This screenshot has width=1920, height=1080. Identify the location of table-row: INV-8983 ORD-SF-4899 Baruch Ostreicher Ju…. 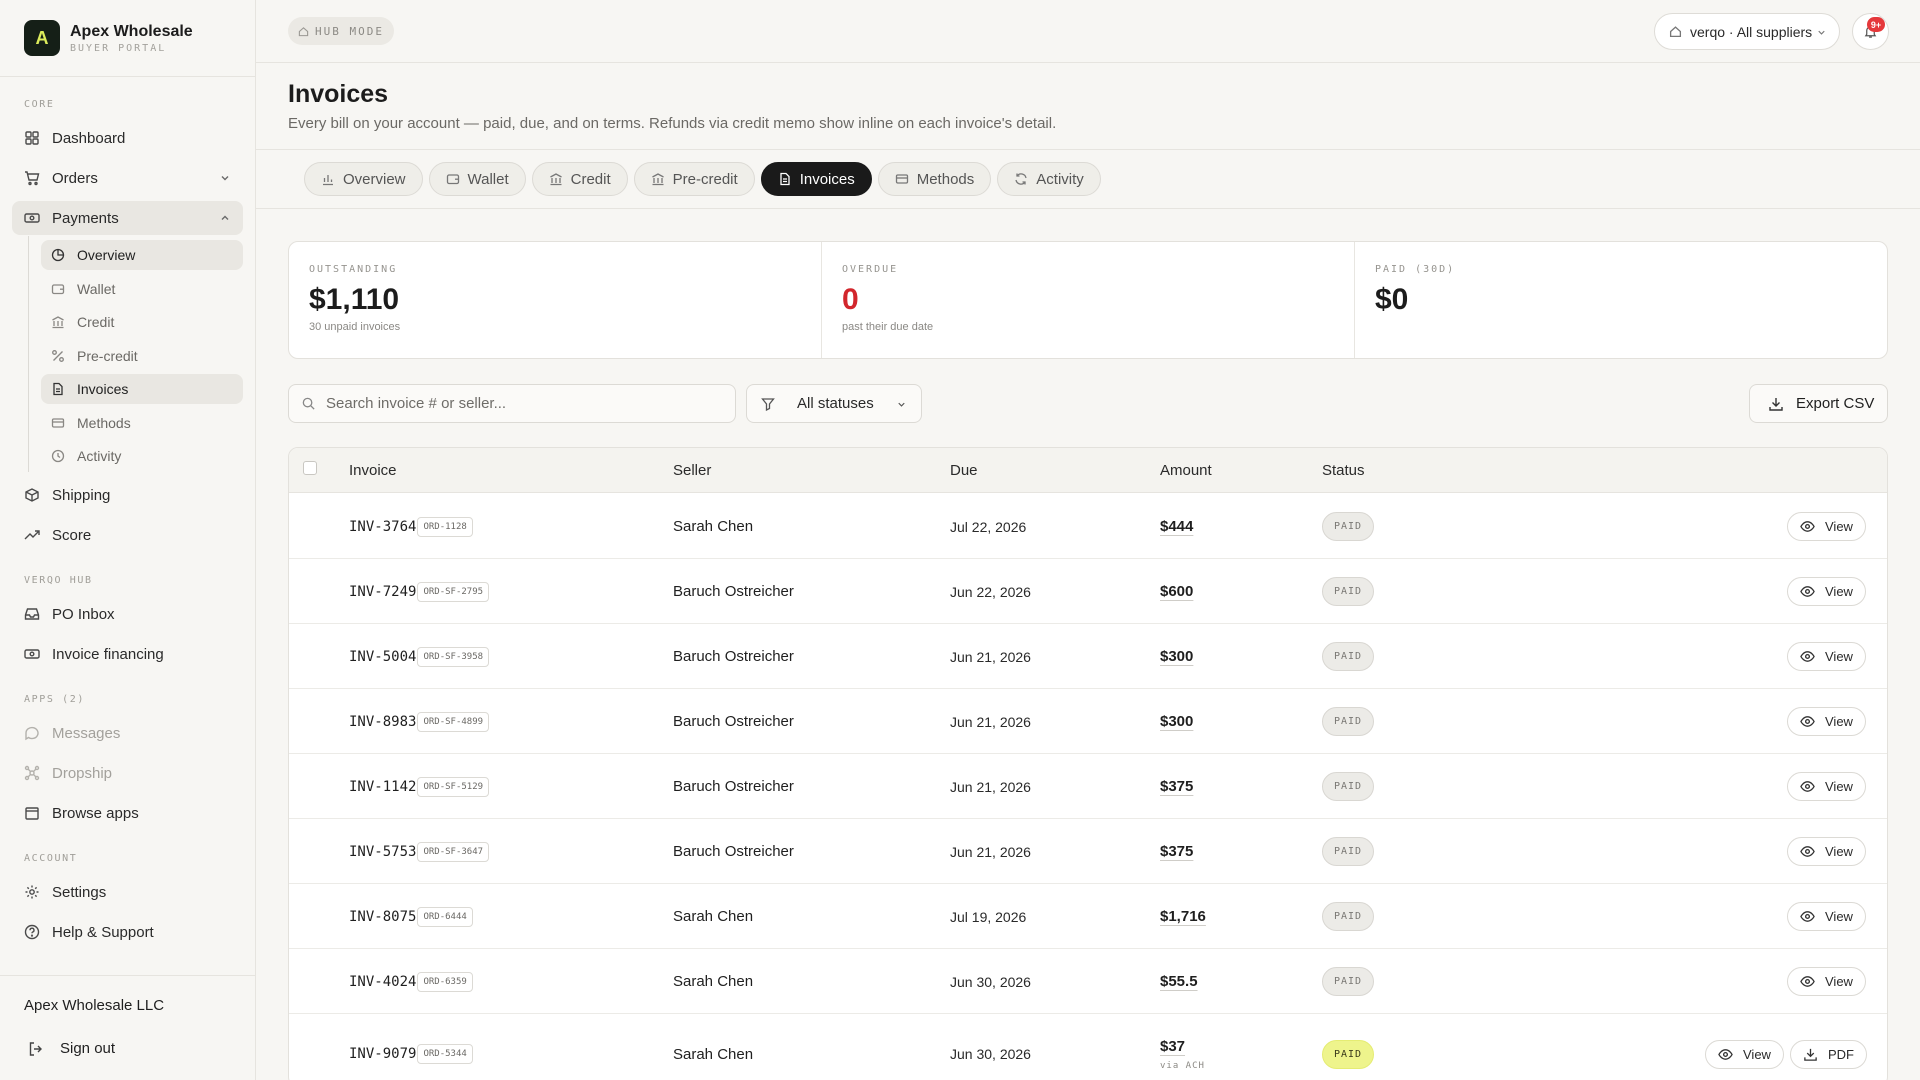
(1088, 721).